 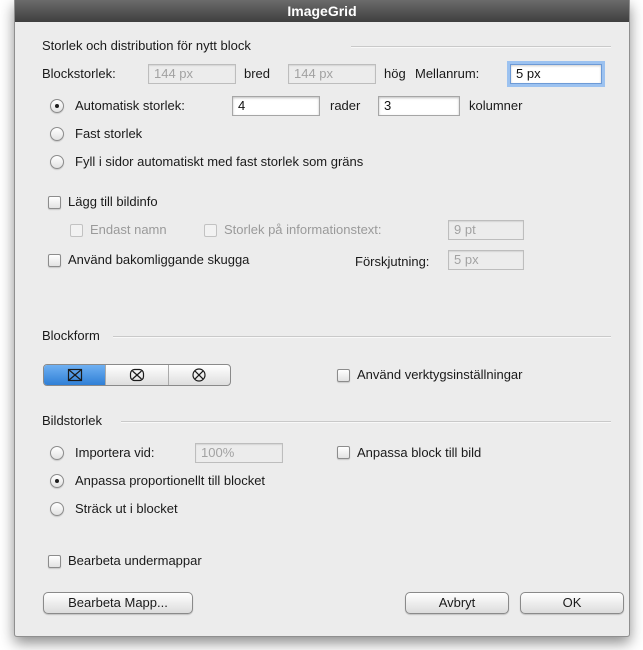 I want to click on auto-size-radio, so click(x=57, y=106).